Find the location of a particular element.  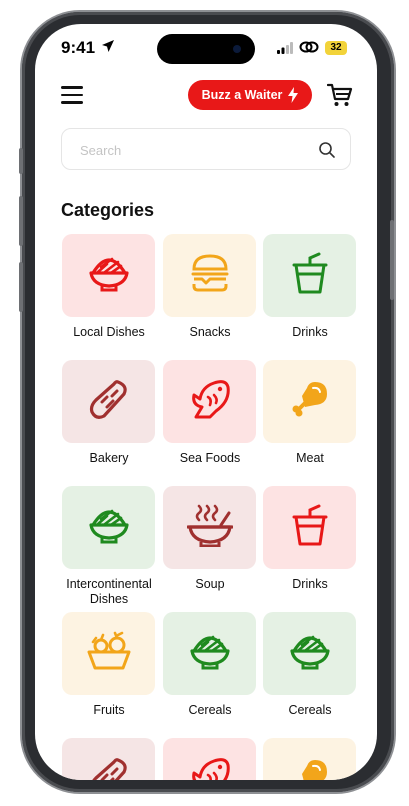

section-title: Categories is located at coordinates (108, 210).